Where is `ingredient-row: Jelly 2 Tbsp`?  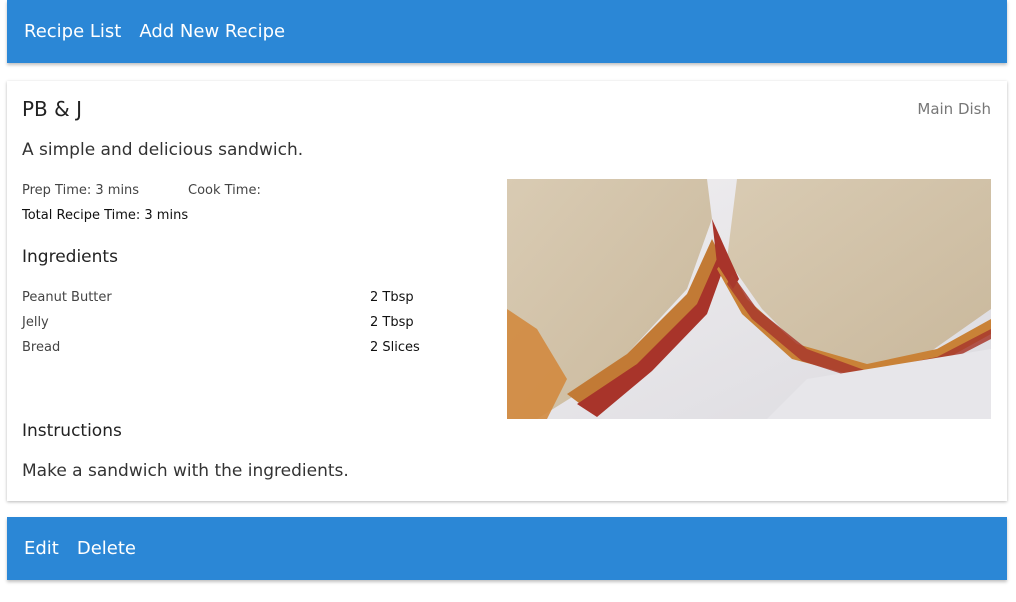
ingredient-row: Jelly 2 Tbsp is located at coordinates (252, 327).